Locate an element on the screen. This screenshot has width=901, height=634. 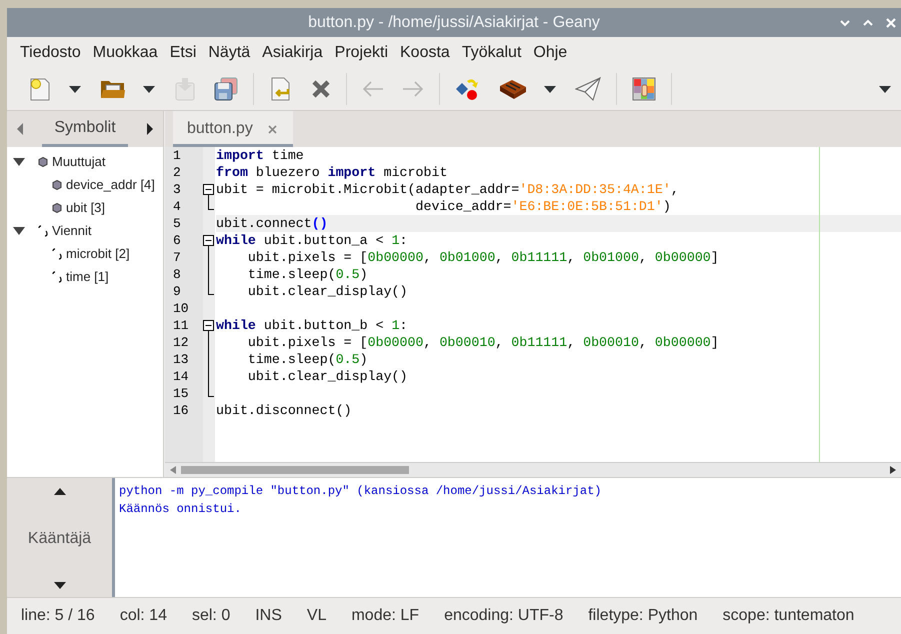
menu-item: Muokkaa is located at coordinates (125, 53).